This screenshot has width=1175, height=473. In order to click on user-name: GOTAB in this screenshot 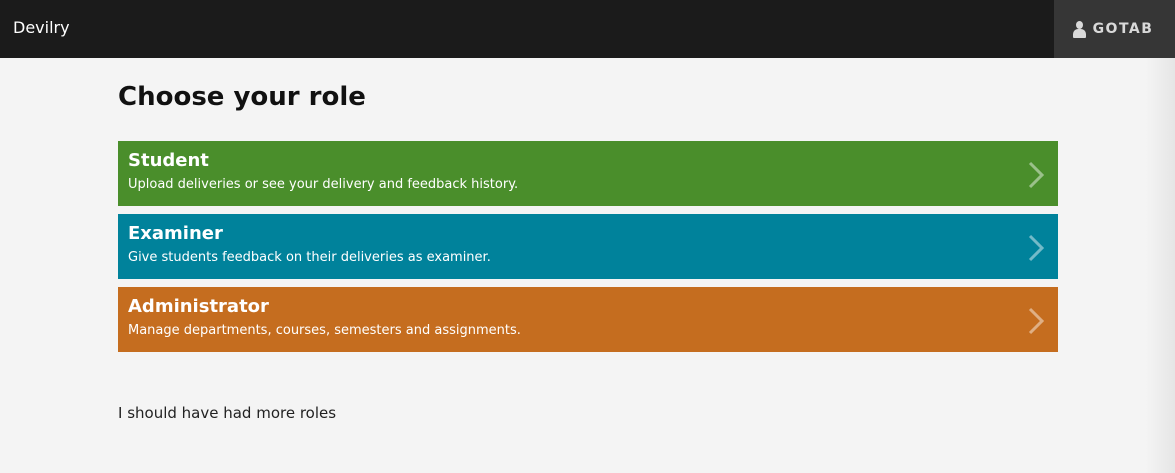, I will do `click(1123, 29)`.